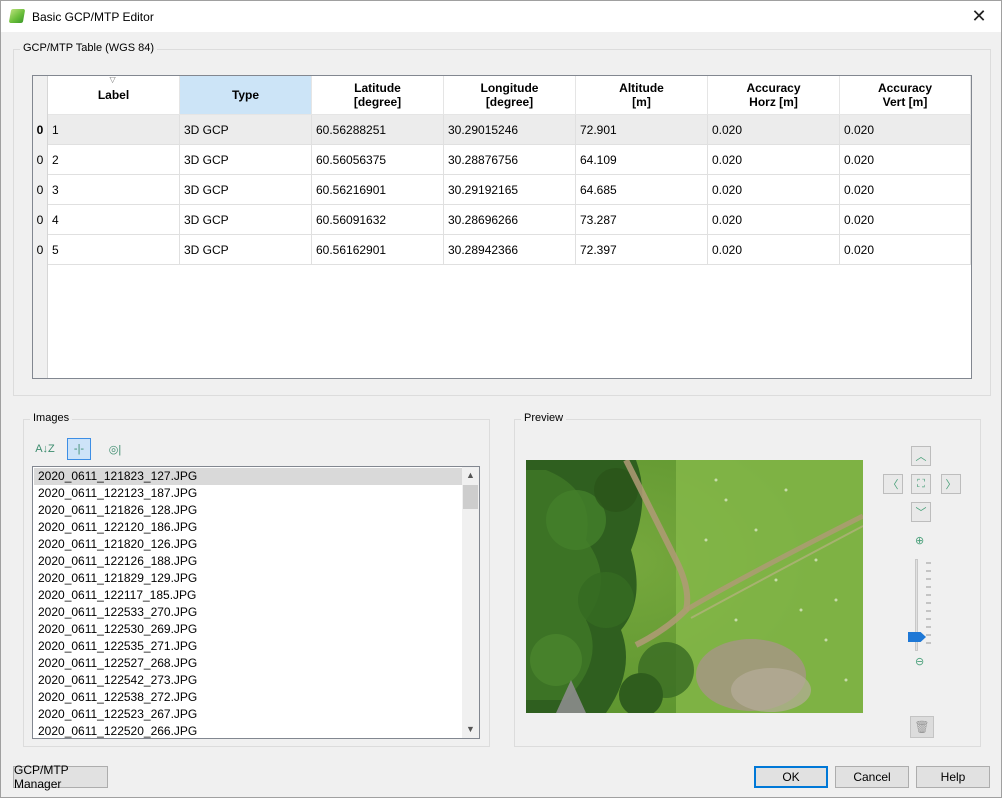 The width and height of the screenshot is (1002, 798). I want to click on image-list-scrollbar: ▲ ▼, so click(470, 602).